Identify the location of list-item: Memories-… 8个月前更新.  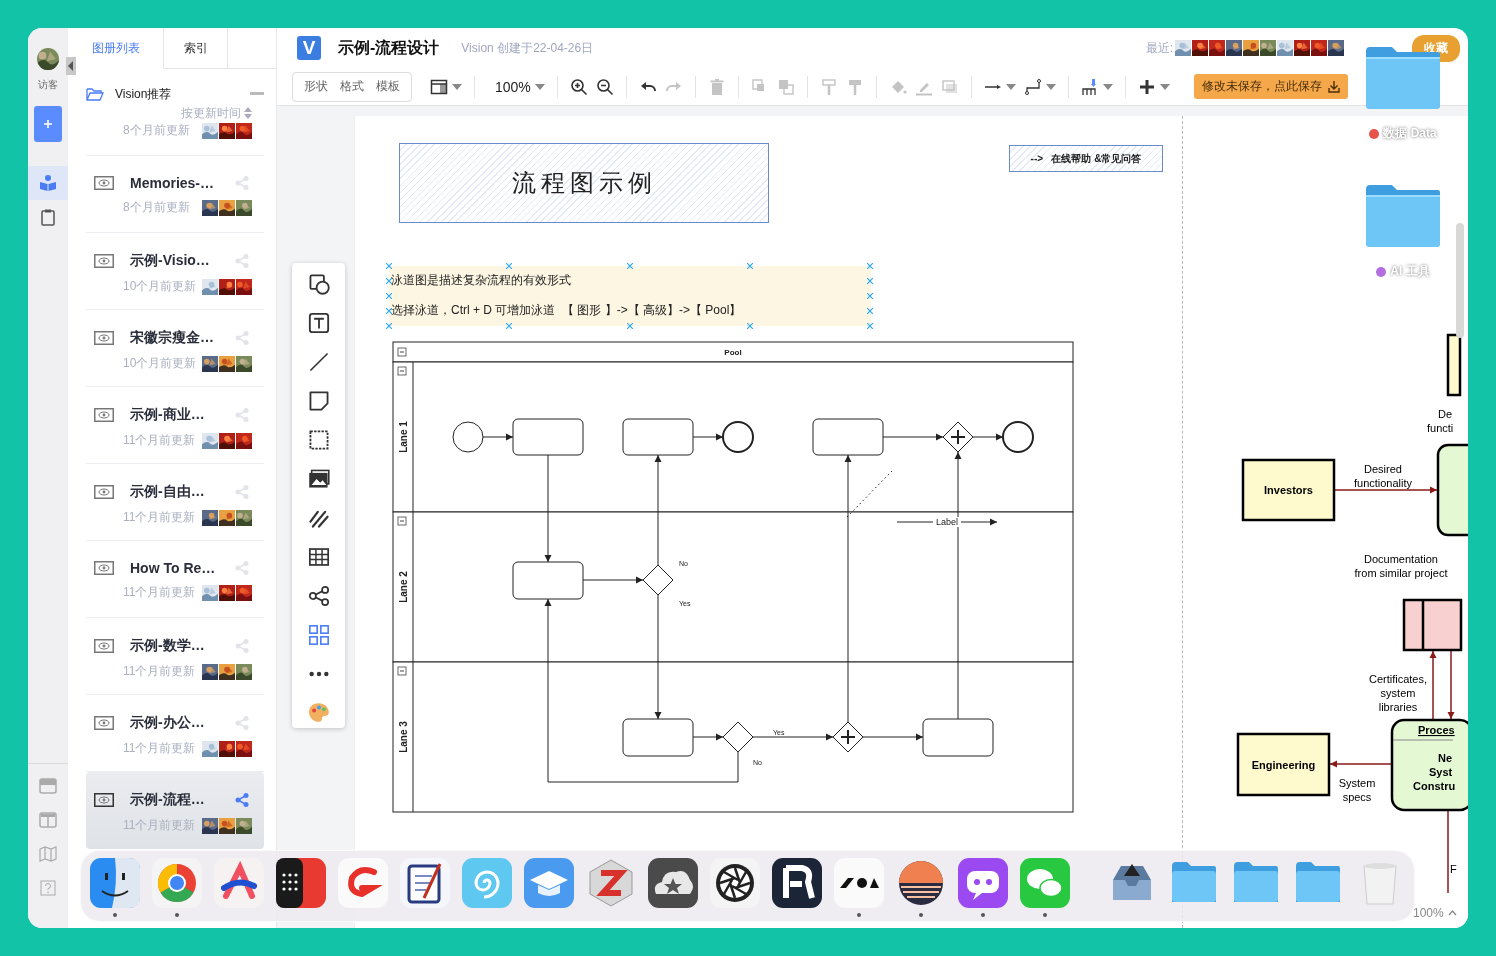
(175, 194).